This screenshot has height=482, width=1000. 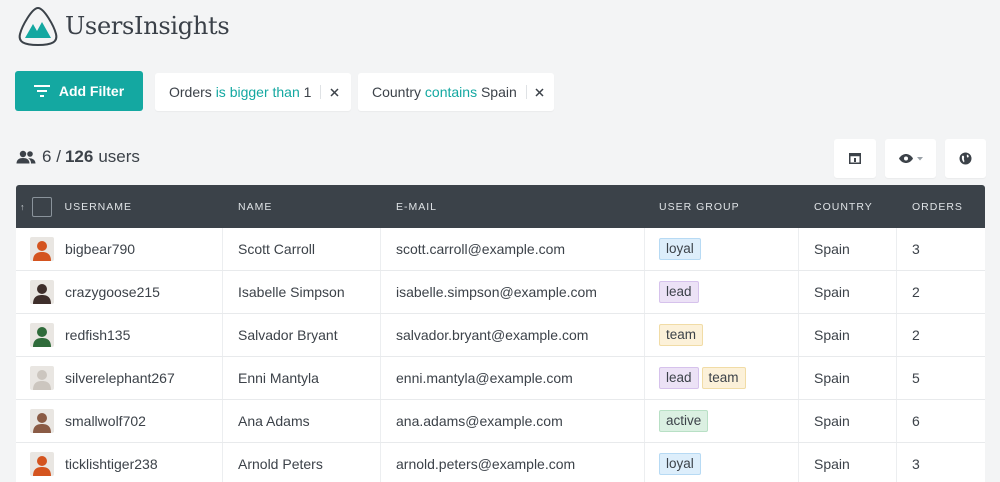 What do you see at coordinates (47, 156) in the screenshot?
I see `shown-count: 6` at bounding box center [47, 156].